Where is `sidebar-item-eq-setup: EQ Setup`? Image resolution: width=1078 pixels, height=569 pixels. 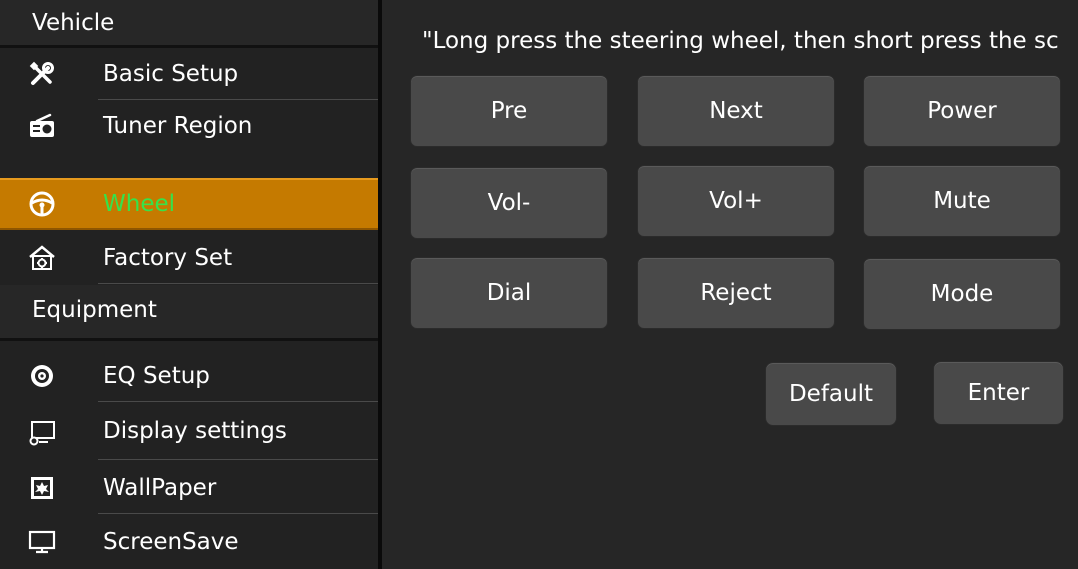
sidebar-item-eq-setup: EQ Setup is located at coordinates (189, 376).